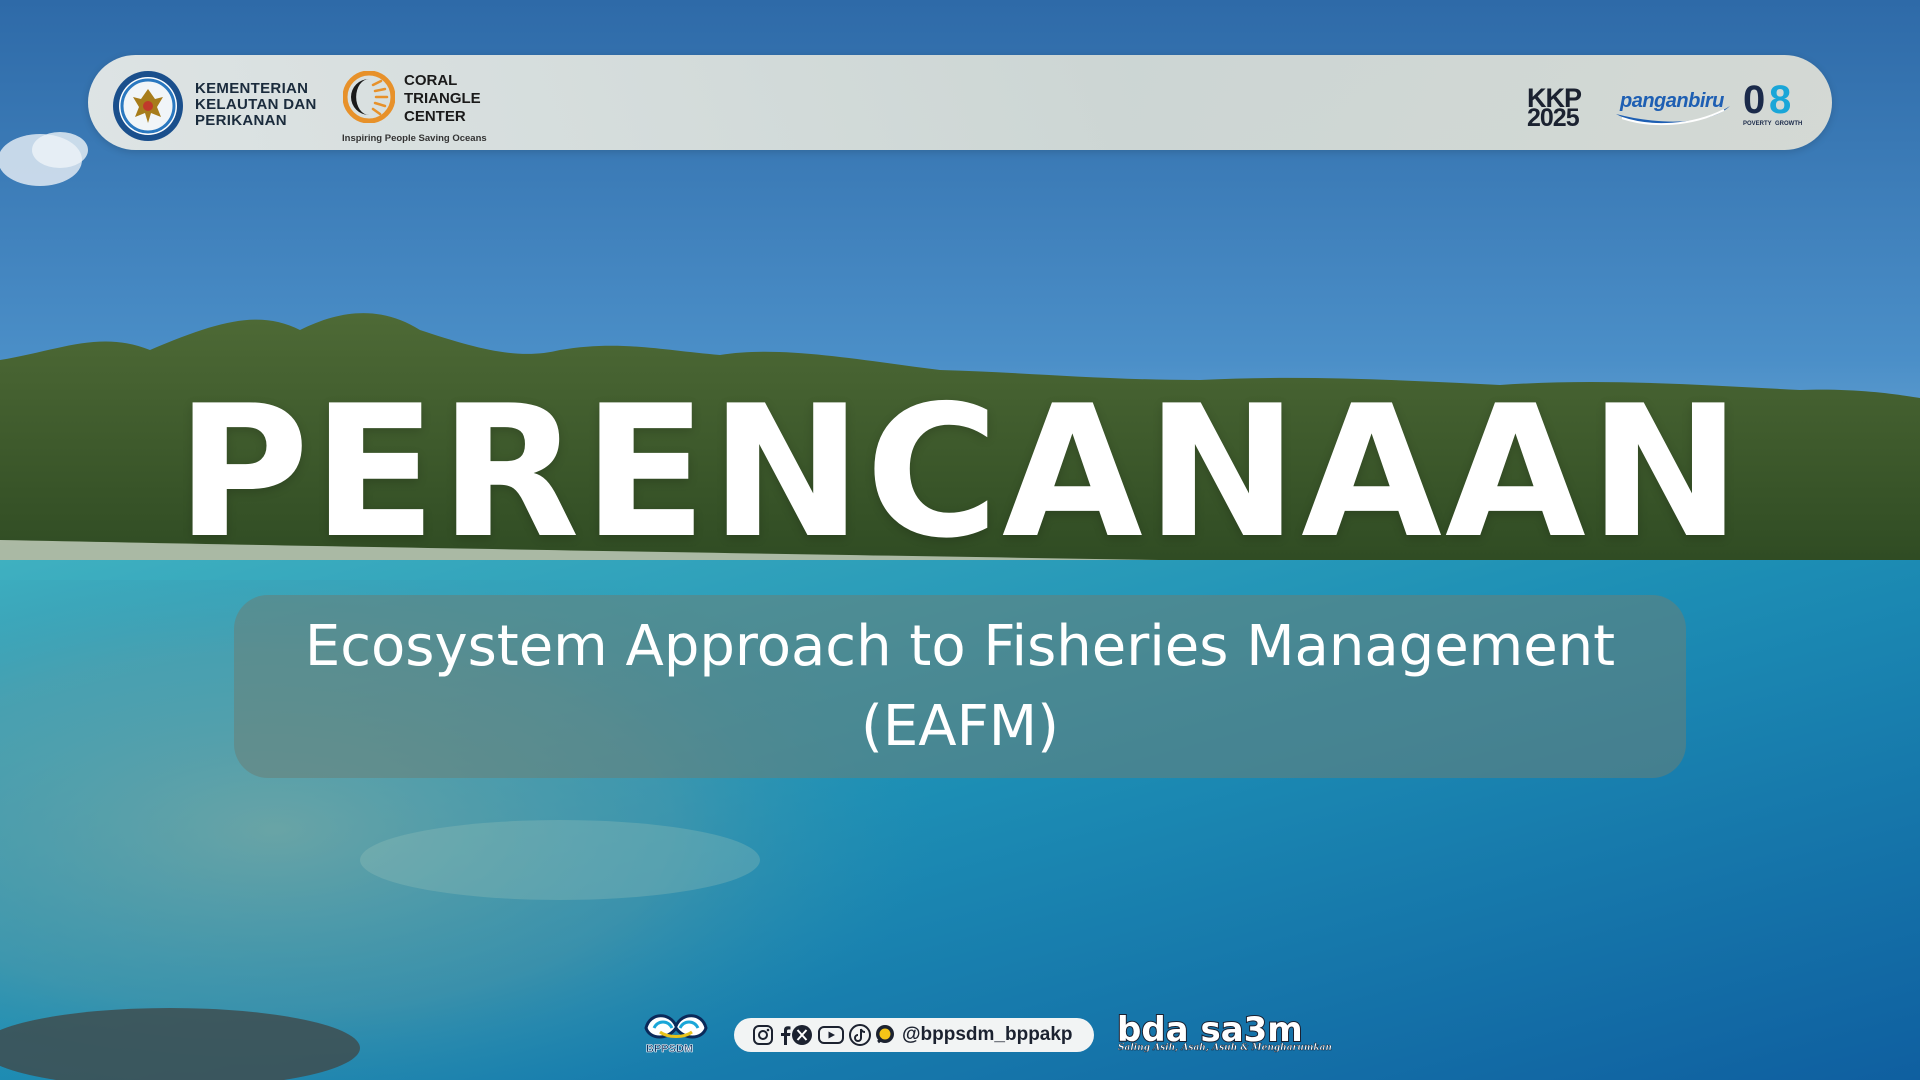 The width and height of the screenshot is (1920, 1080). I want to click on kakao-icon, so click(885, 1035).